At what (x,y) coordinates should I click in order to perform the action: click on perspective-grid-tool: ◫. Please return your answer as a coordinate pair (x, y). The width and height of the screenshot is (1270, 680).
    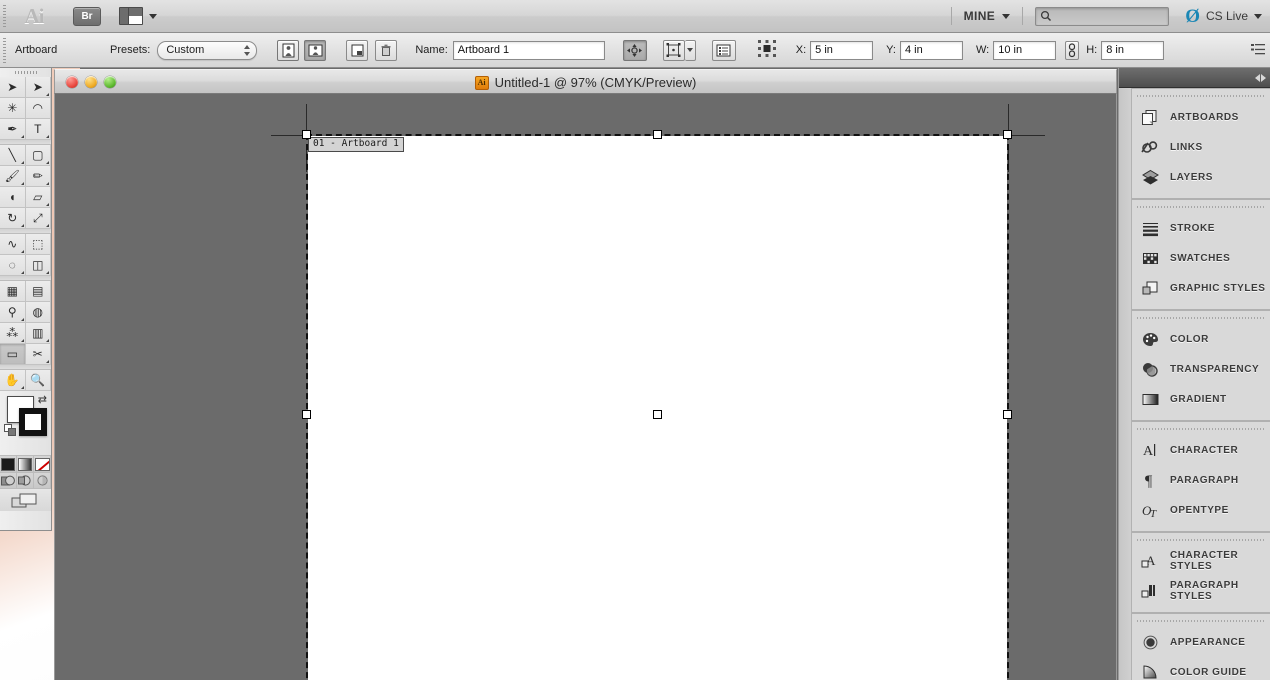
    Looking at the image, I should click on (38, 265).